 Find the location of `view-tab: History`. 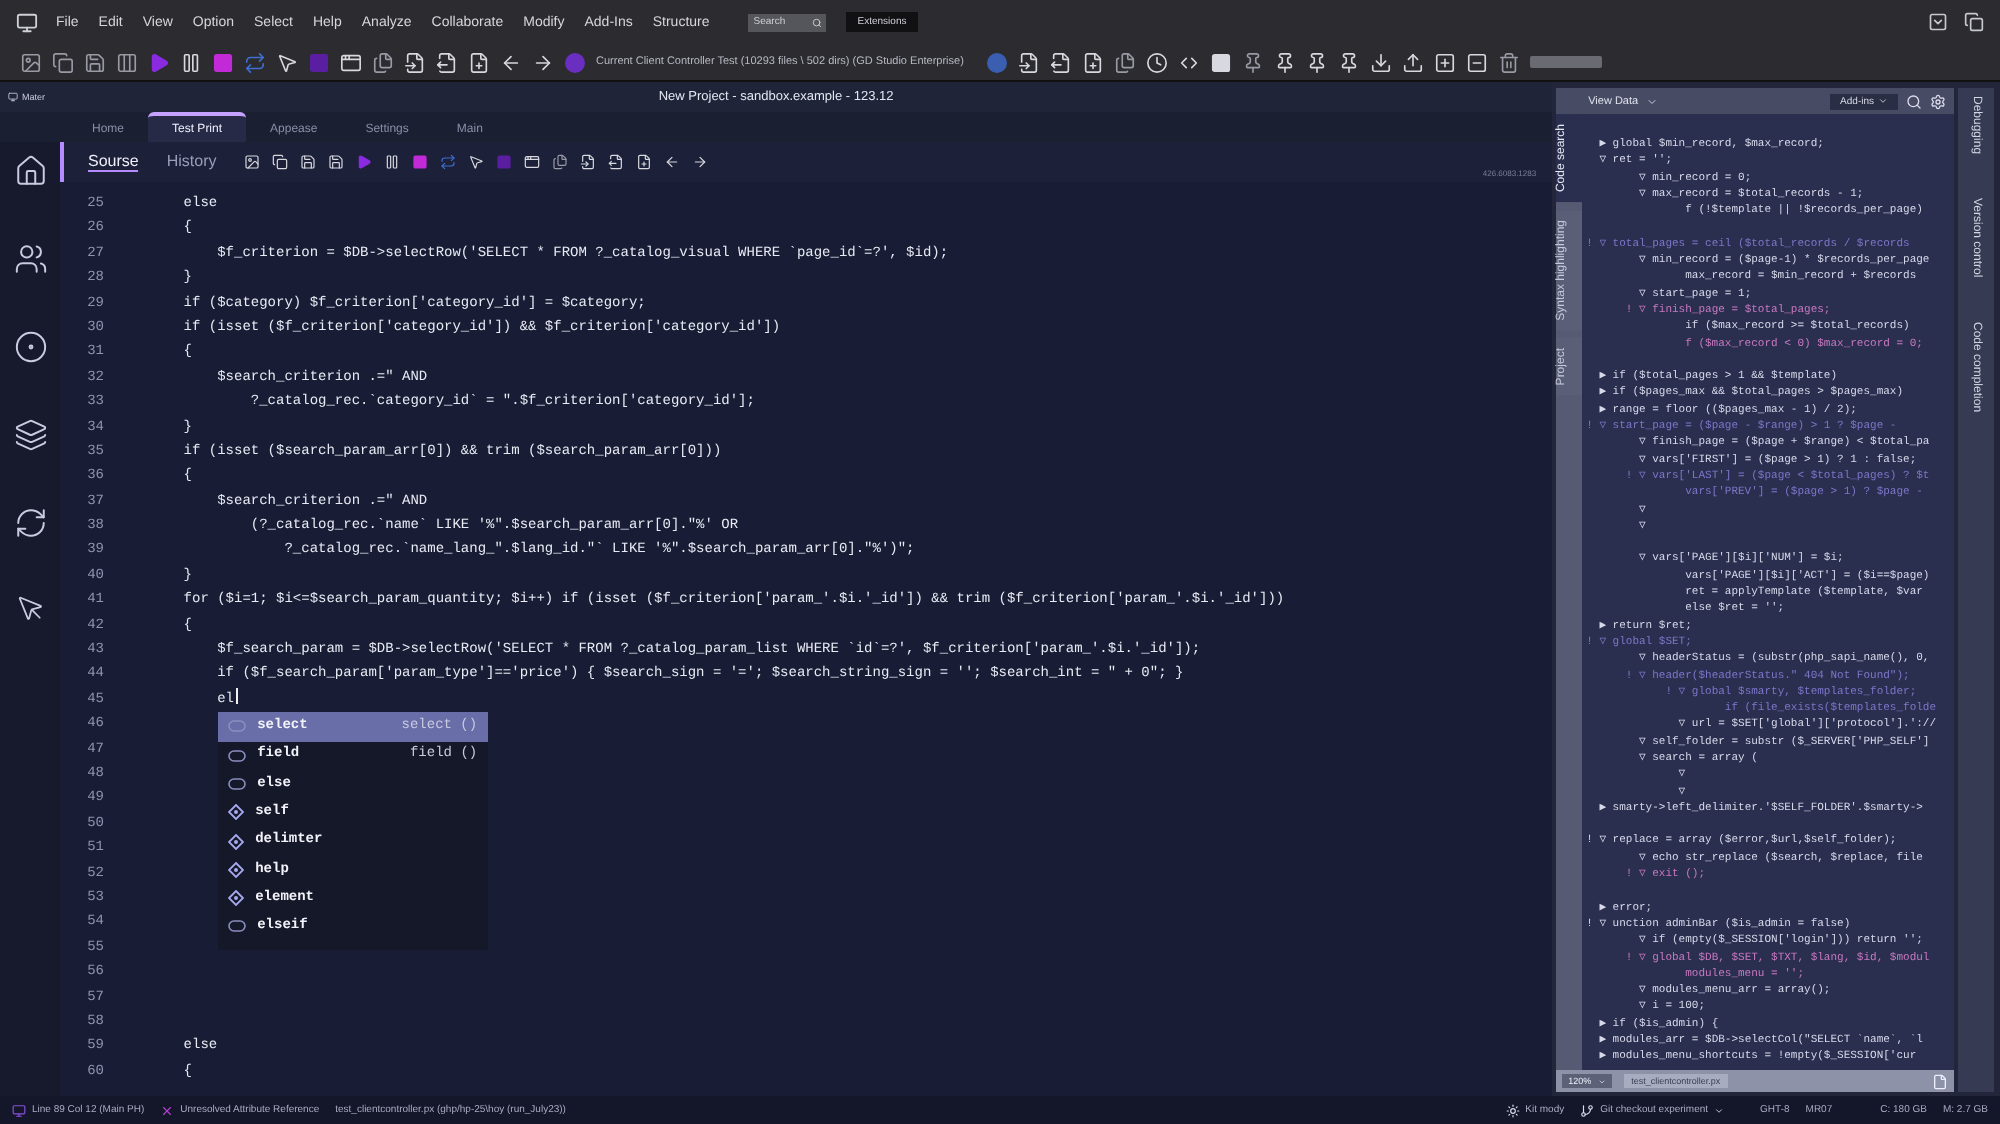

view-tab: History is located at coordinates (191, 162).